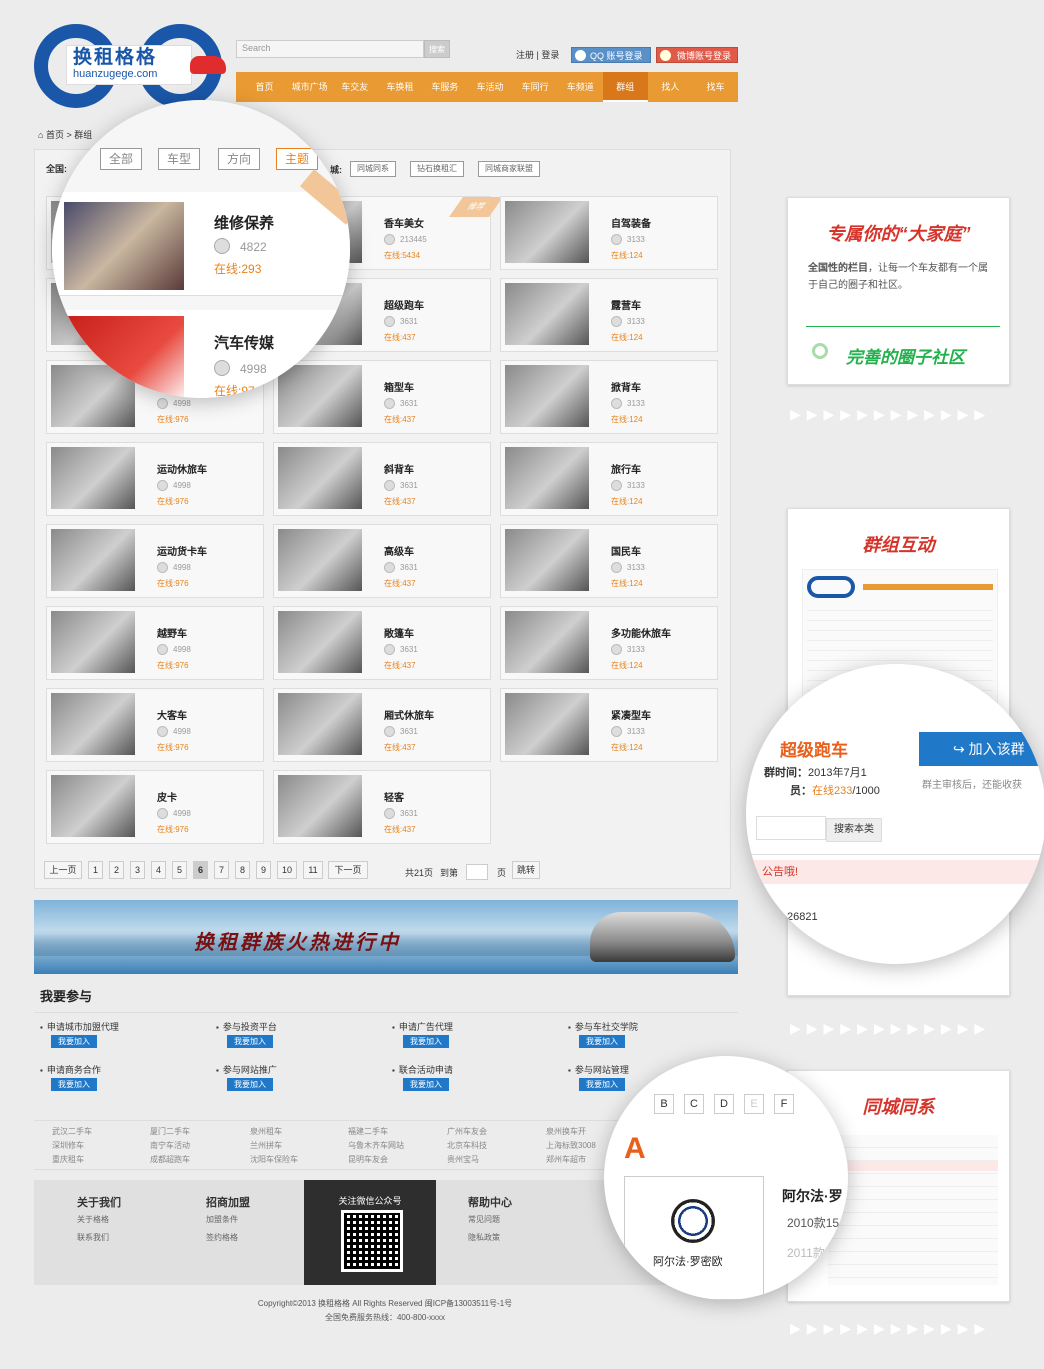  What do you see at coordinates (611, 55) in the screenshot?
I see `qq-login-button: QQ 账号登录` at bounding box center [611, 55].